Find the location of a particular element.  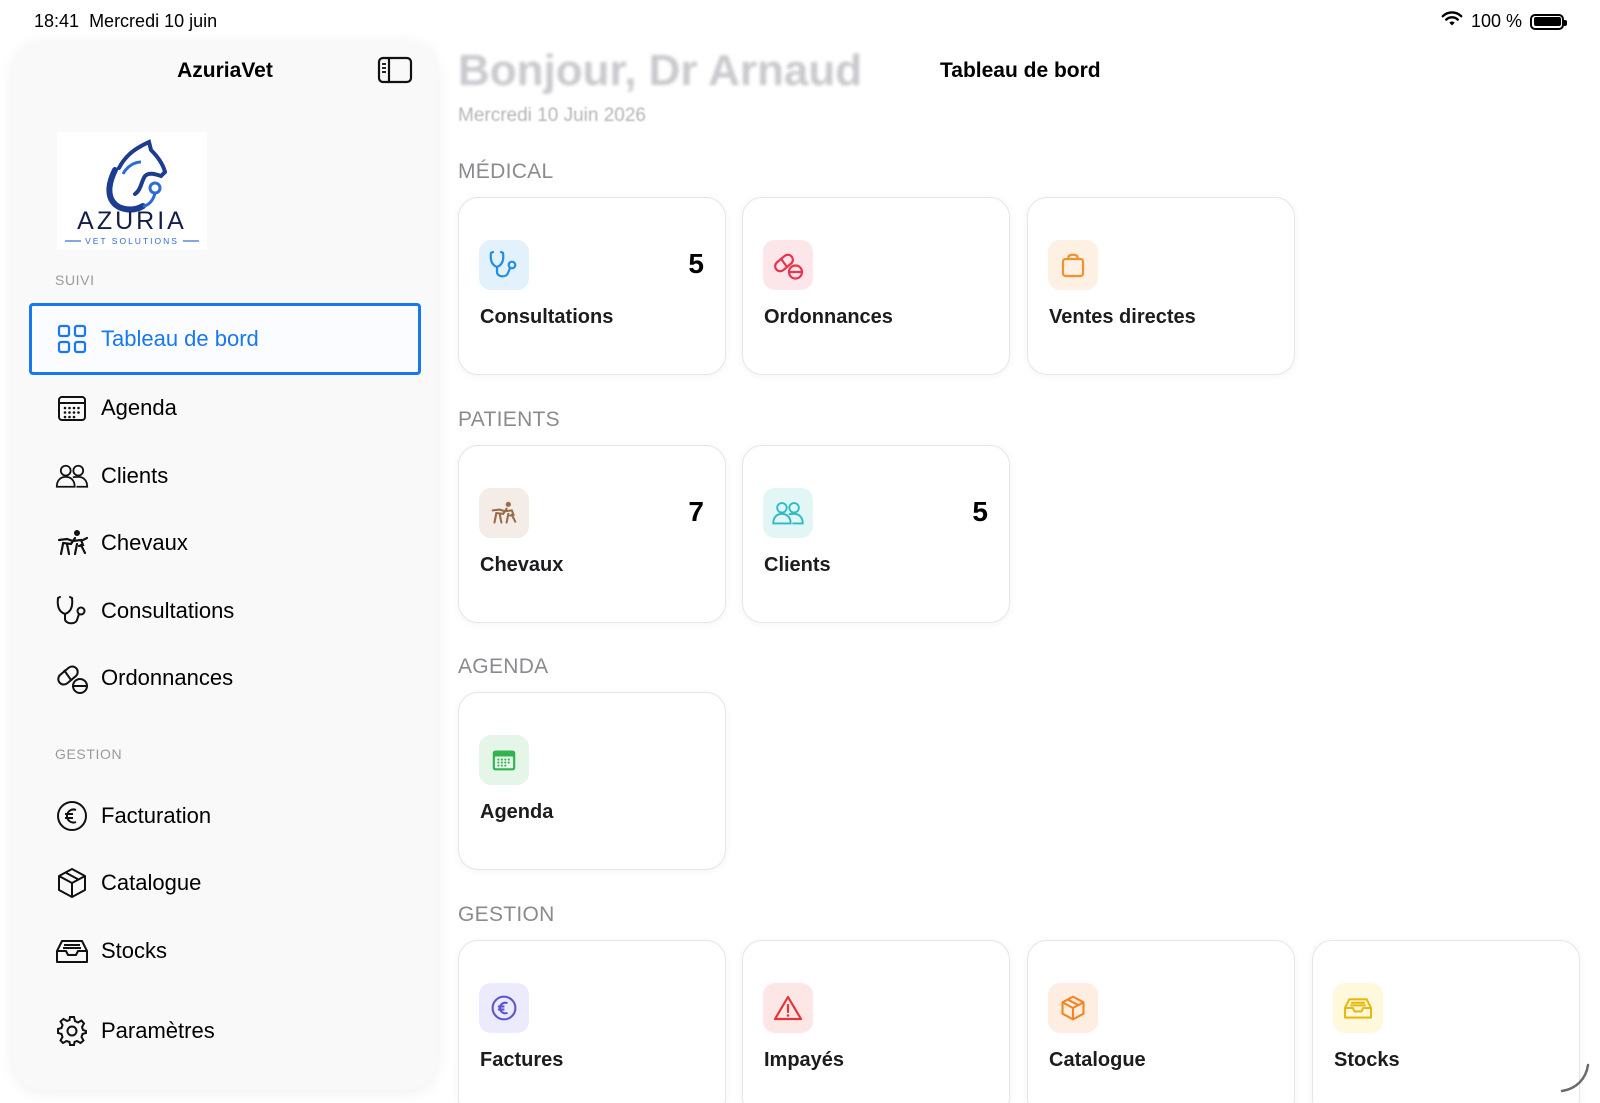

sidebar-item-parametres: Paramètres is located at coordinates (225, 1031).